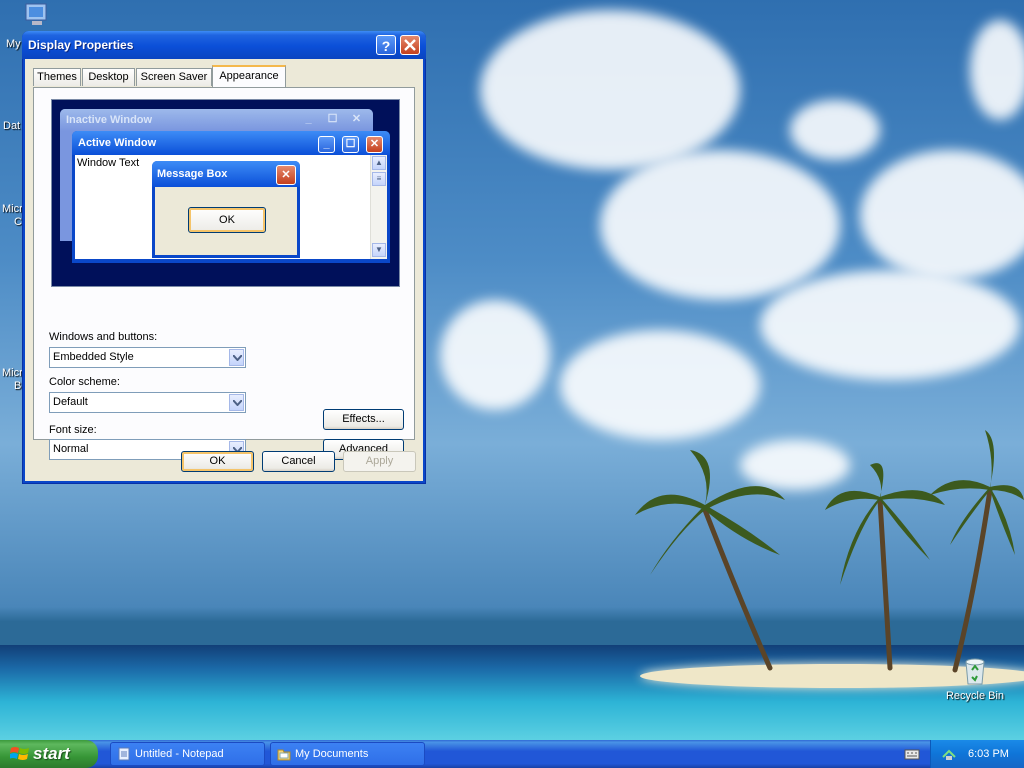  Describe the element at coordinates (386, 45) in the screenshot. I see `help-button: ?` at that location.